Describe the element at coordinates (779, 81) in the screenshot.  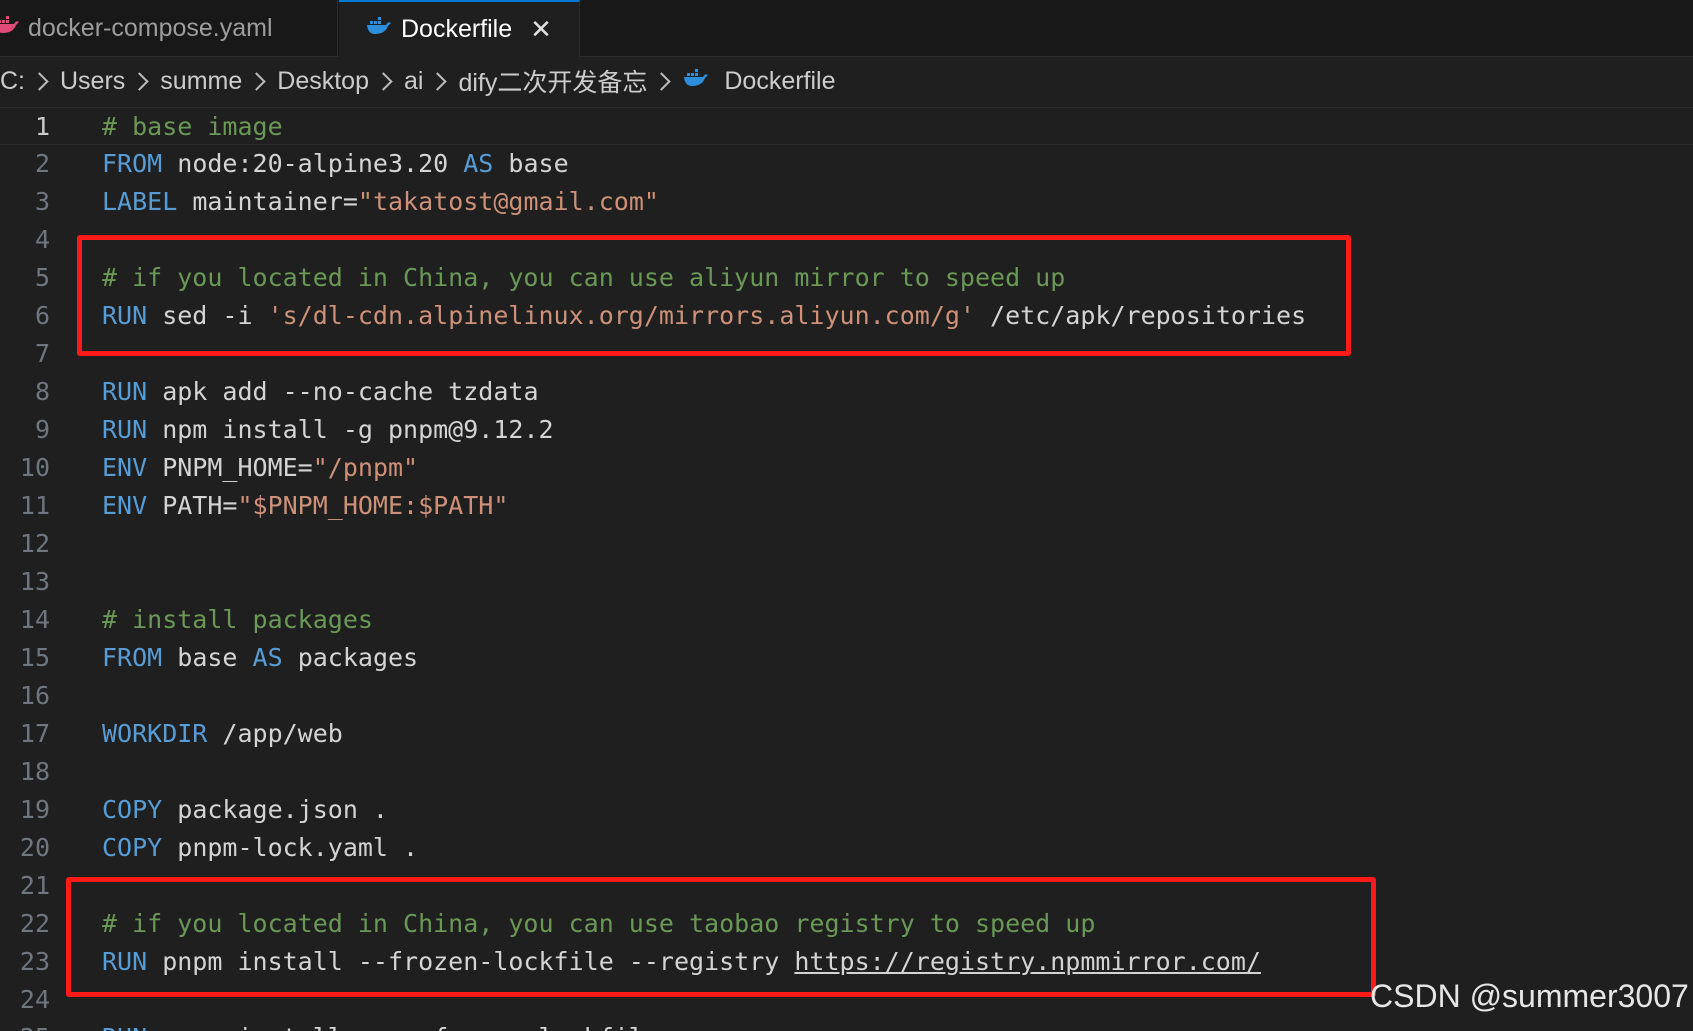
I see `breadcrumb-item-current: Dockerfile` at that location.